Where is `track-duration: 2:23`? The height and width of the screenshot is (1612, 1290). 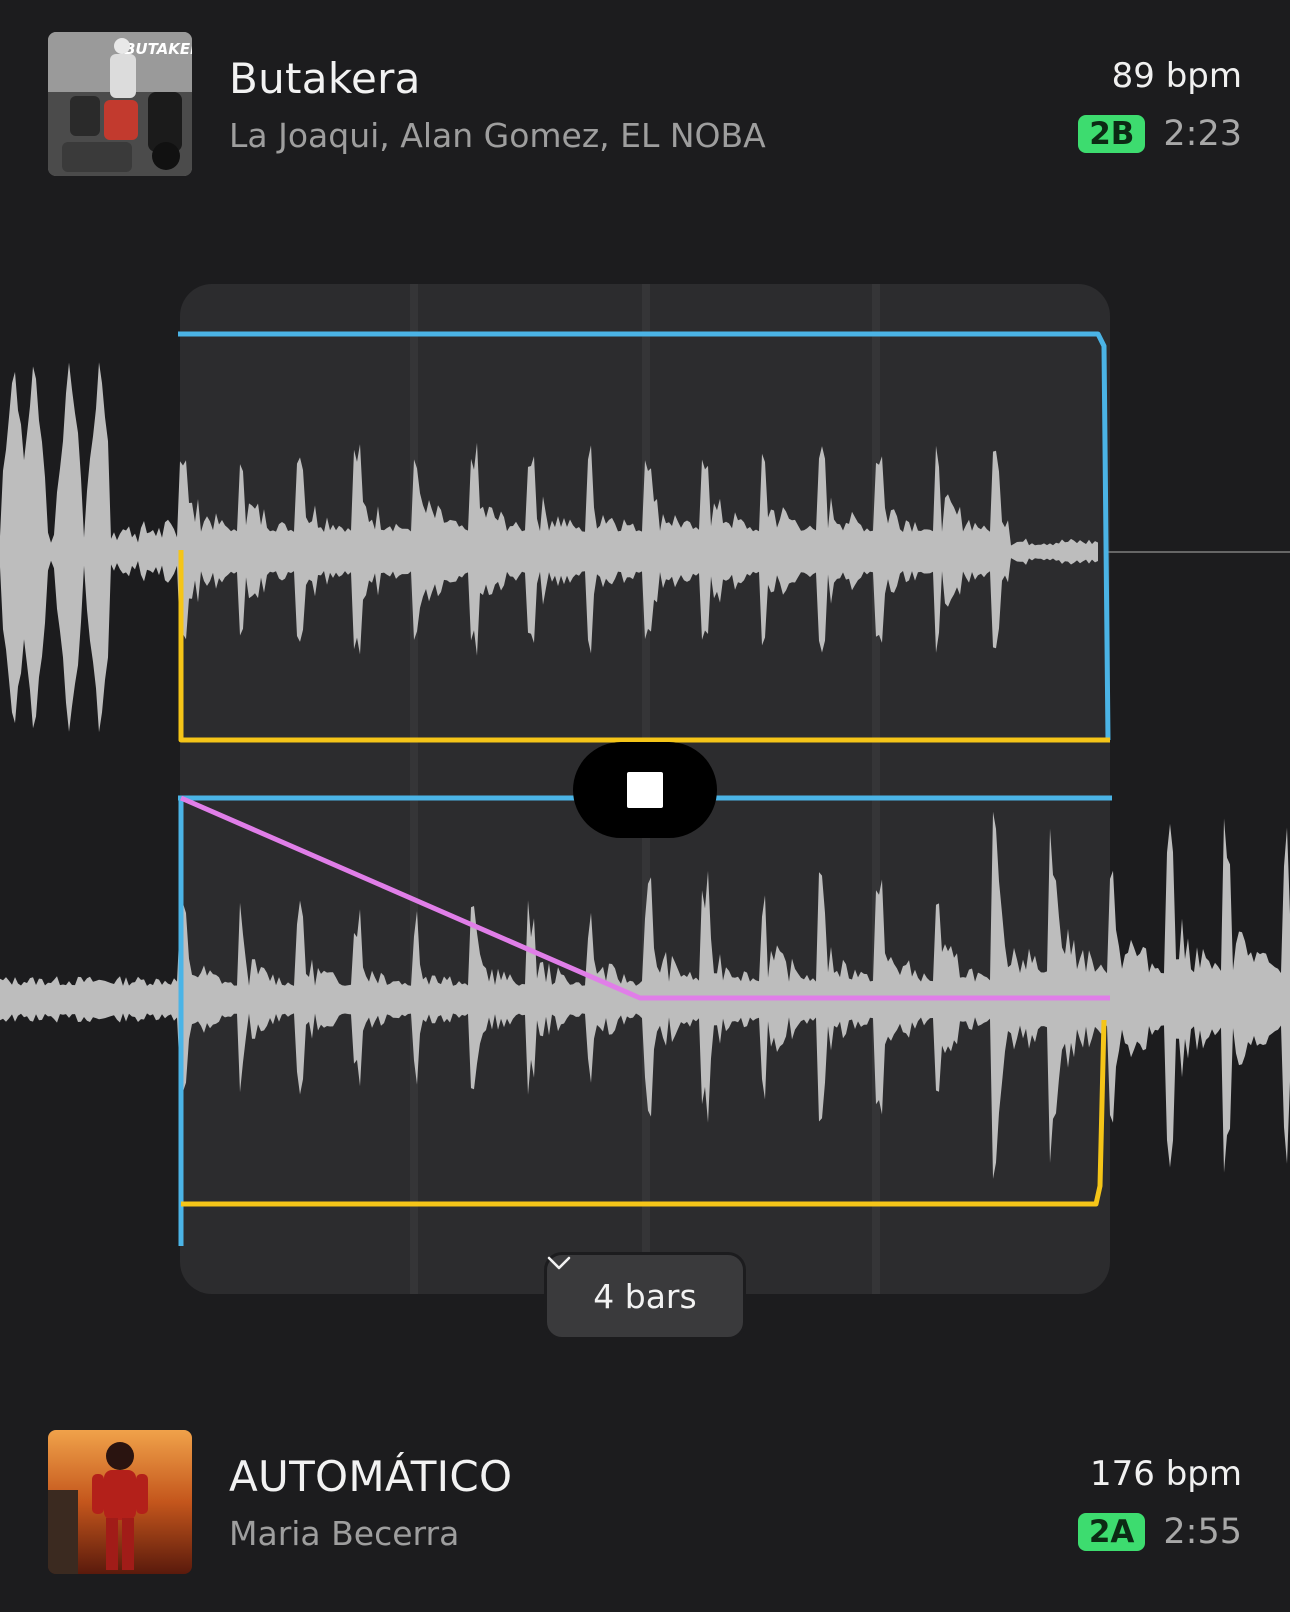
track-duration: 2:23 is located at coordinates (1202, 134).